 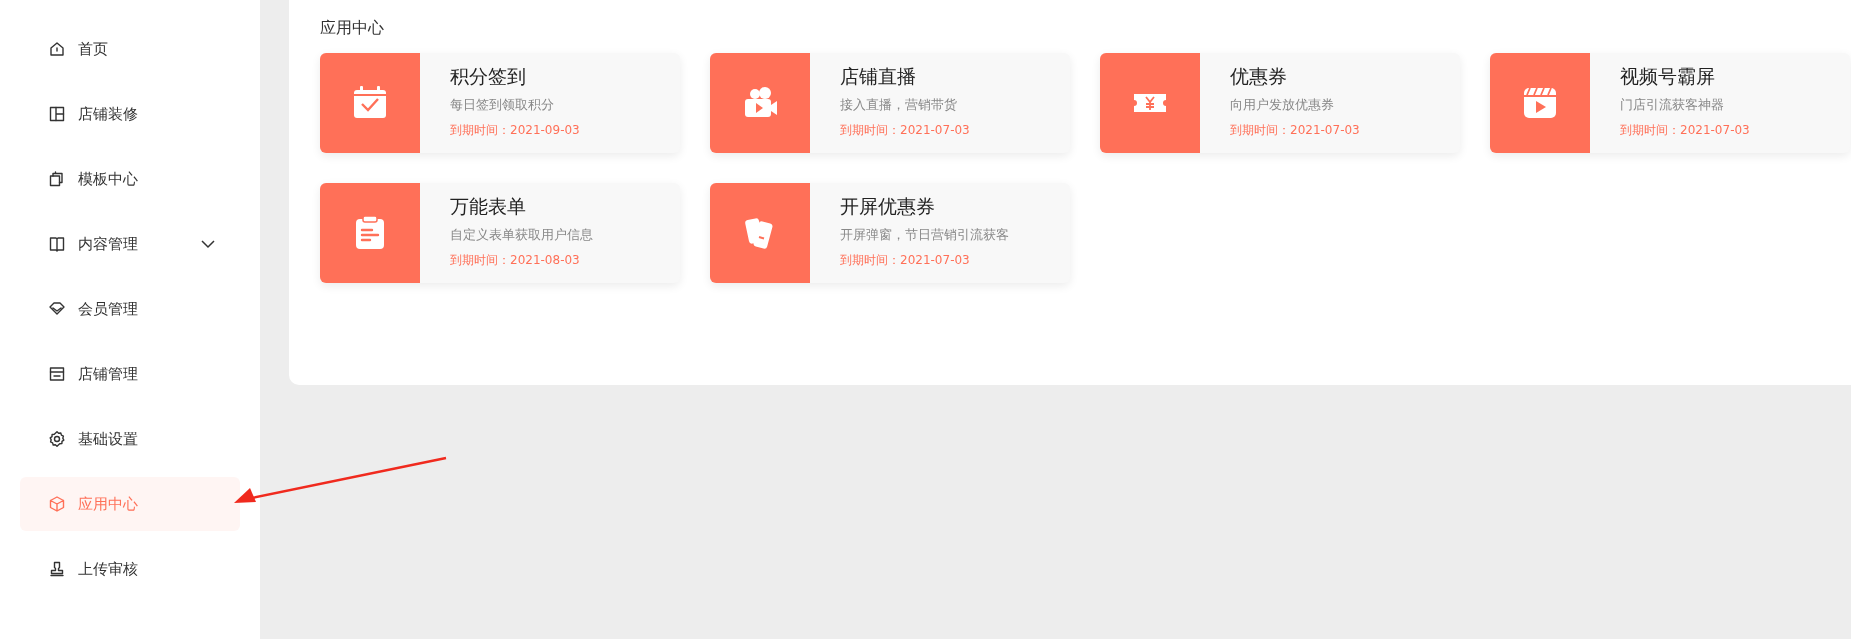 I want to click on app-description: 自定义表单获取用户信息, so click(x=521, y=235).